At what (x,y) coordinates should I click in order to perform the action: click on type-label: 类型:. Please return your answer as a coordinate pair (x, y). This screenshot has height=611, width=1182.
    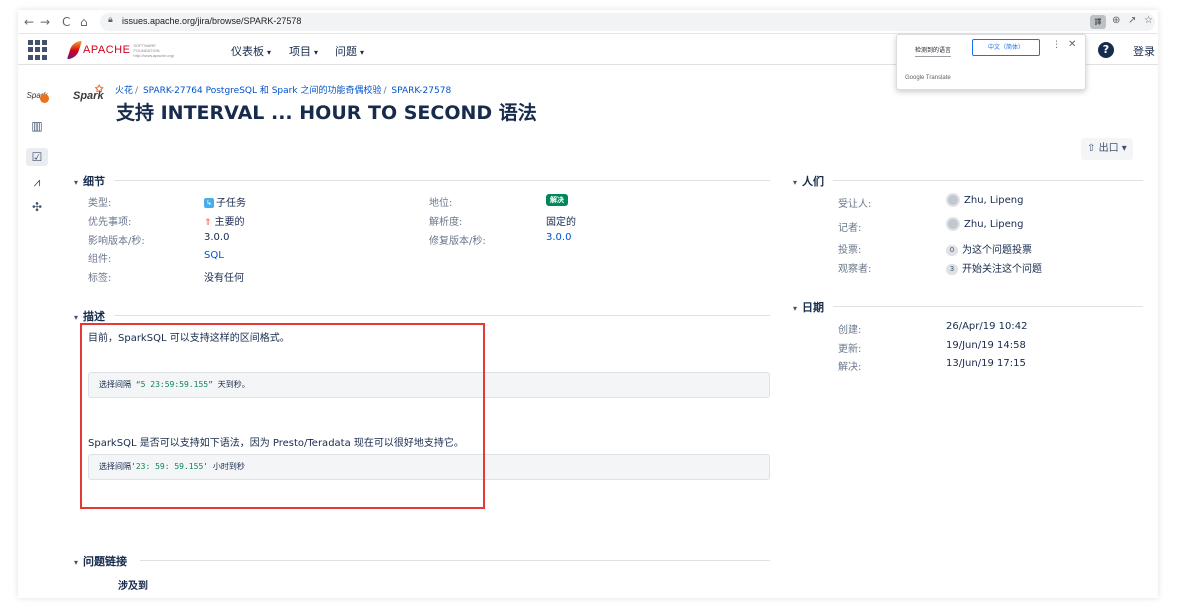
    Looking at the image, I should click on (100, 203).